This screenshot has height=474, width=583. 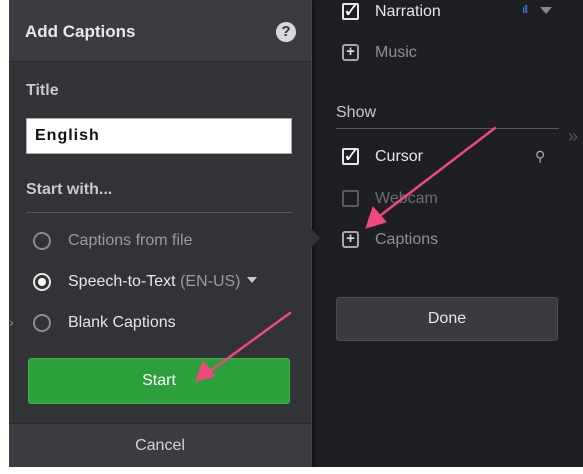 I want to click on title-section-label: Title, so click(x=42, y=90).